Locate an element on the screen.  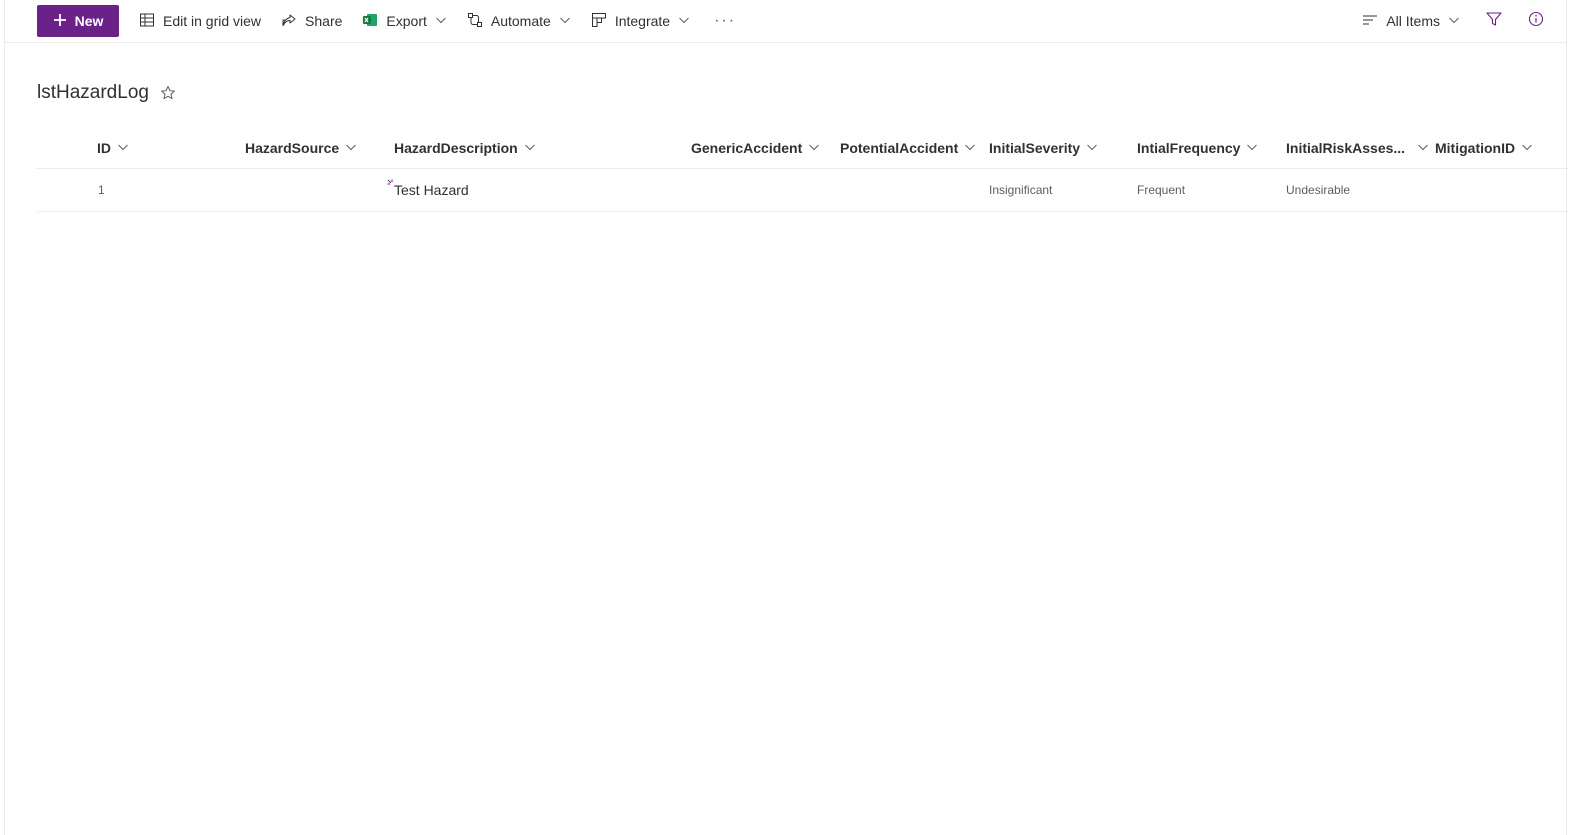
cell-initial-risk: Undesirable is located at coordinates (1318, 190).